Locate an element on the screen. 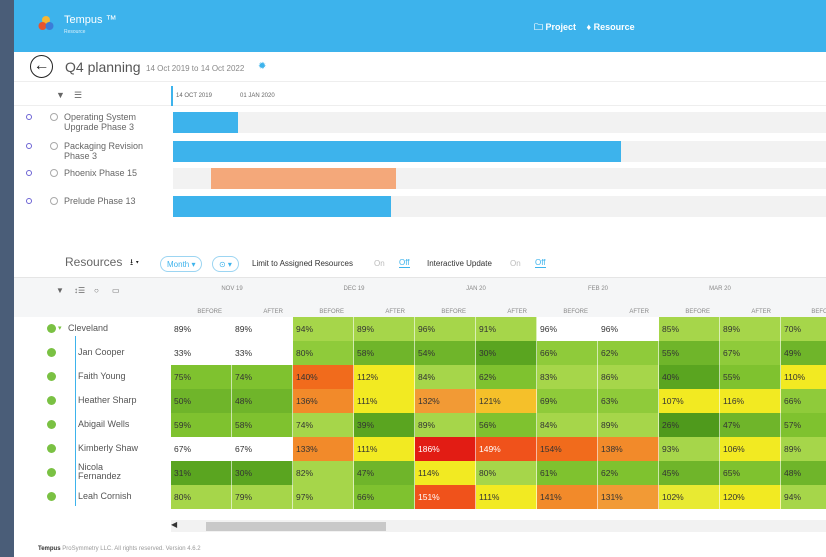 The width and height of the screenshot is (826, 557). sort-icon: ↕☰ is located at coordinates (79, 290).